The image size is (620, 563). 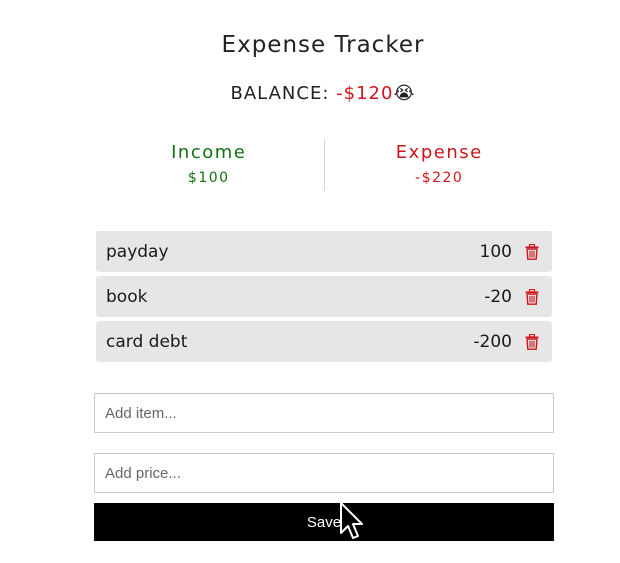 I want to click on expense-label: Expense, so click(x=439, y=152).